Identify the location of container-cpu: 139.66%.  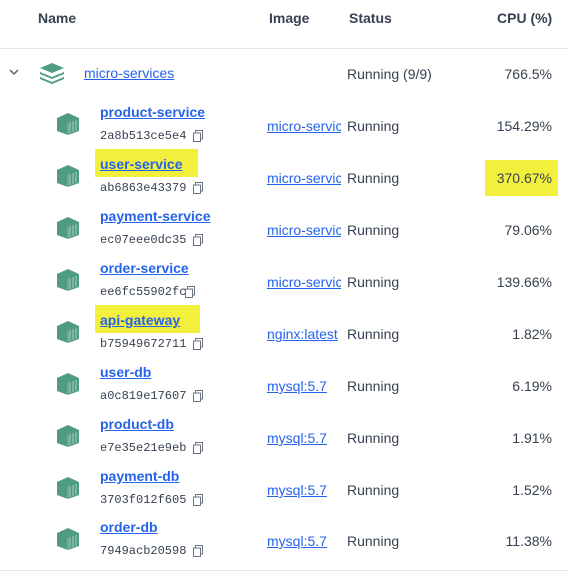
(524, 282).